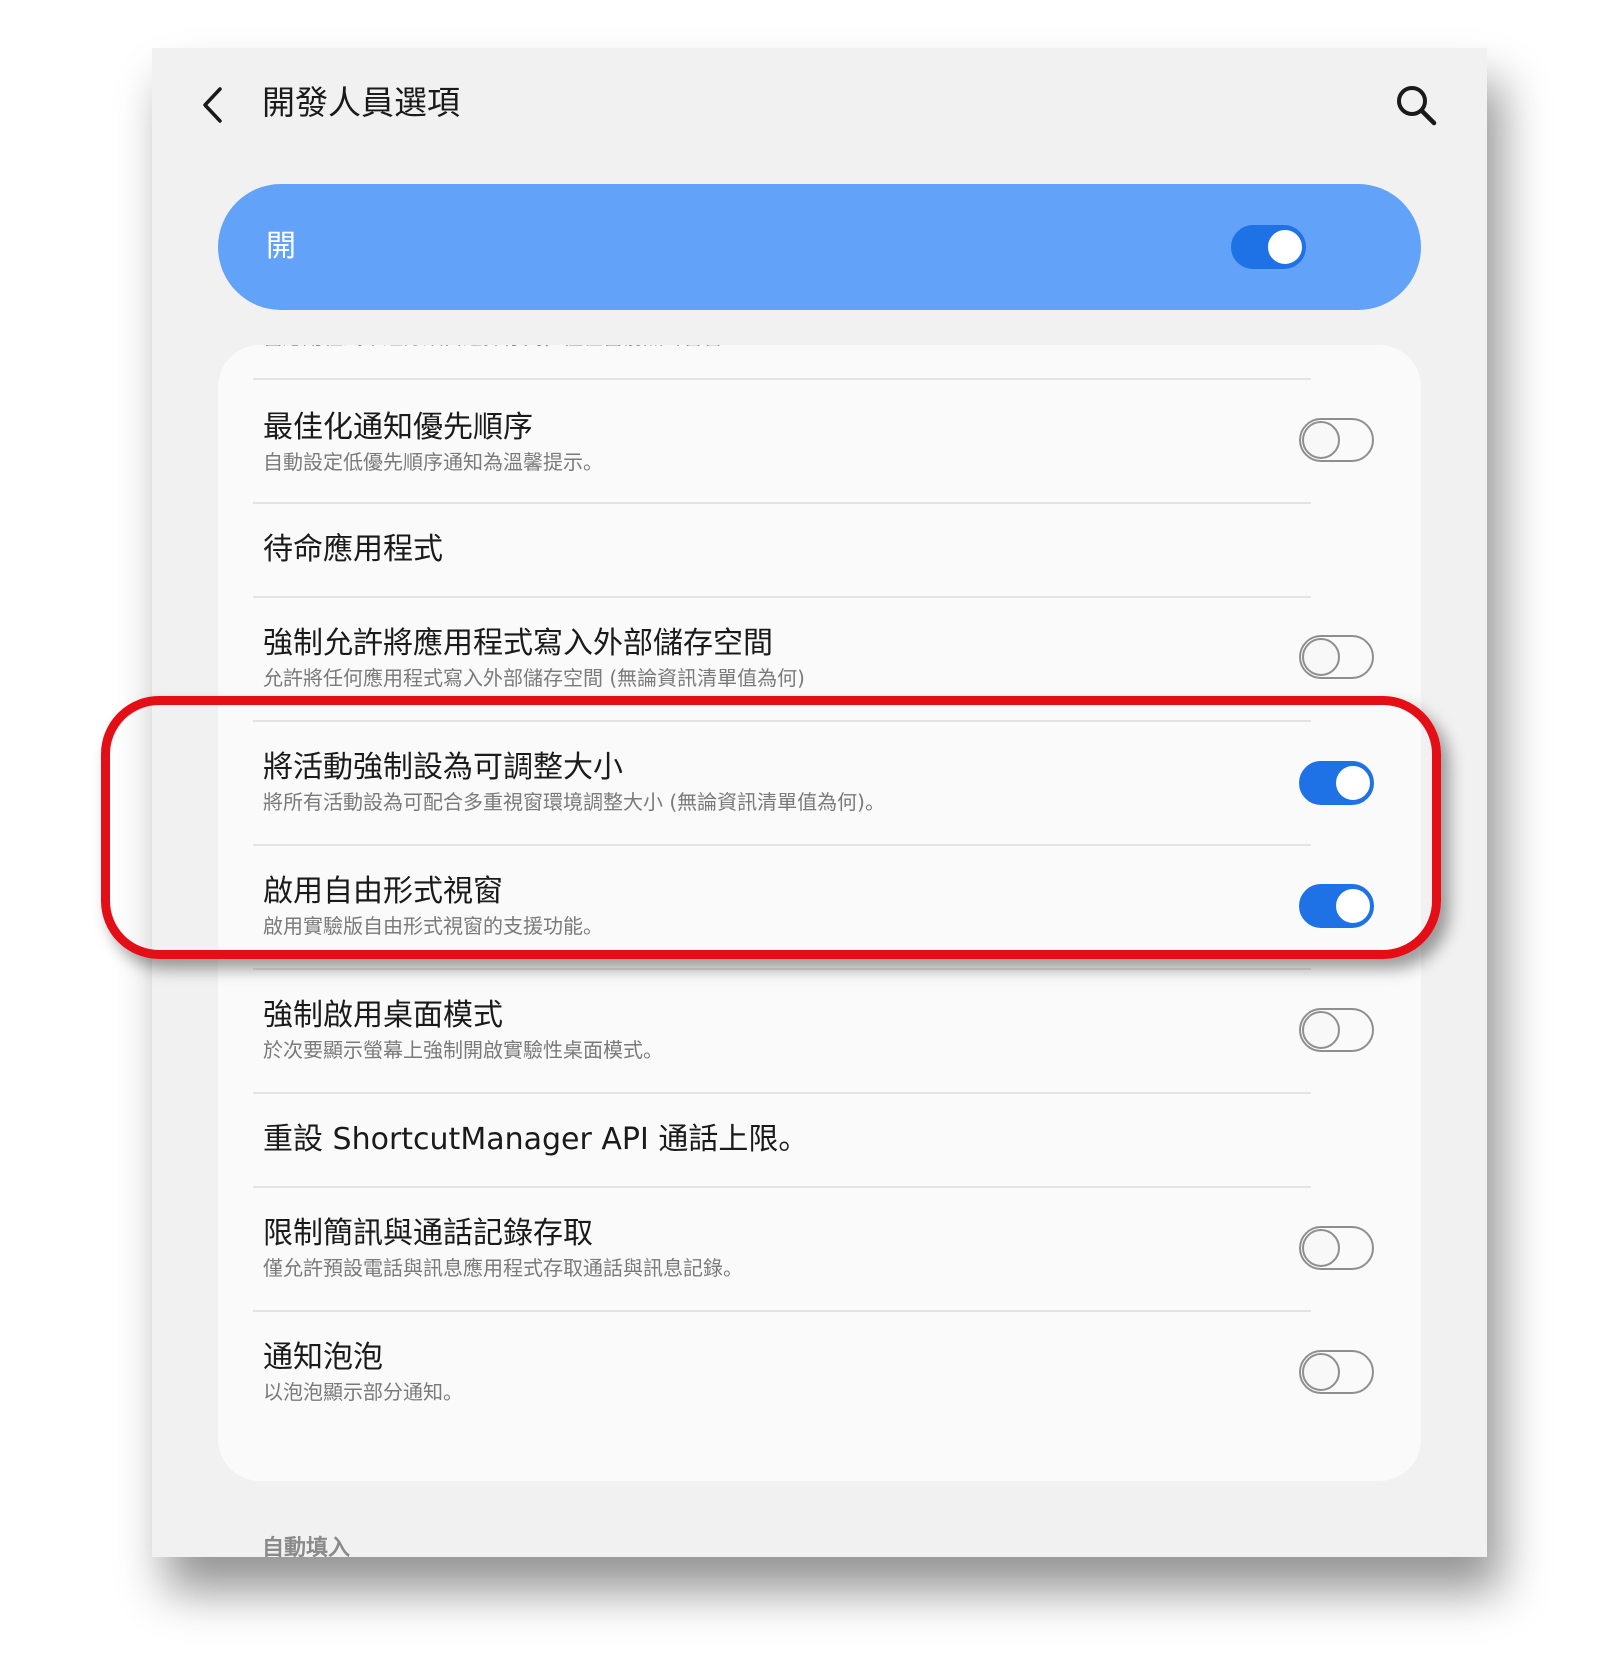  Describe the element at coordinates (361, 102) in the screenshot. I see `page-title: 開發人員選項` at that location.